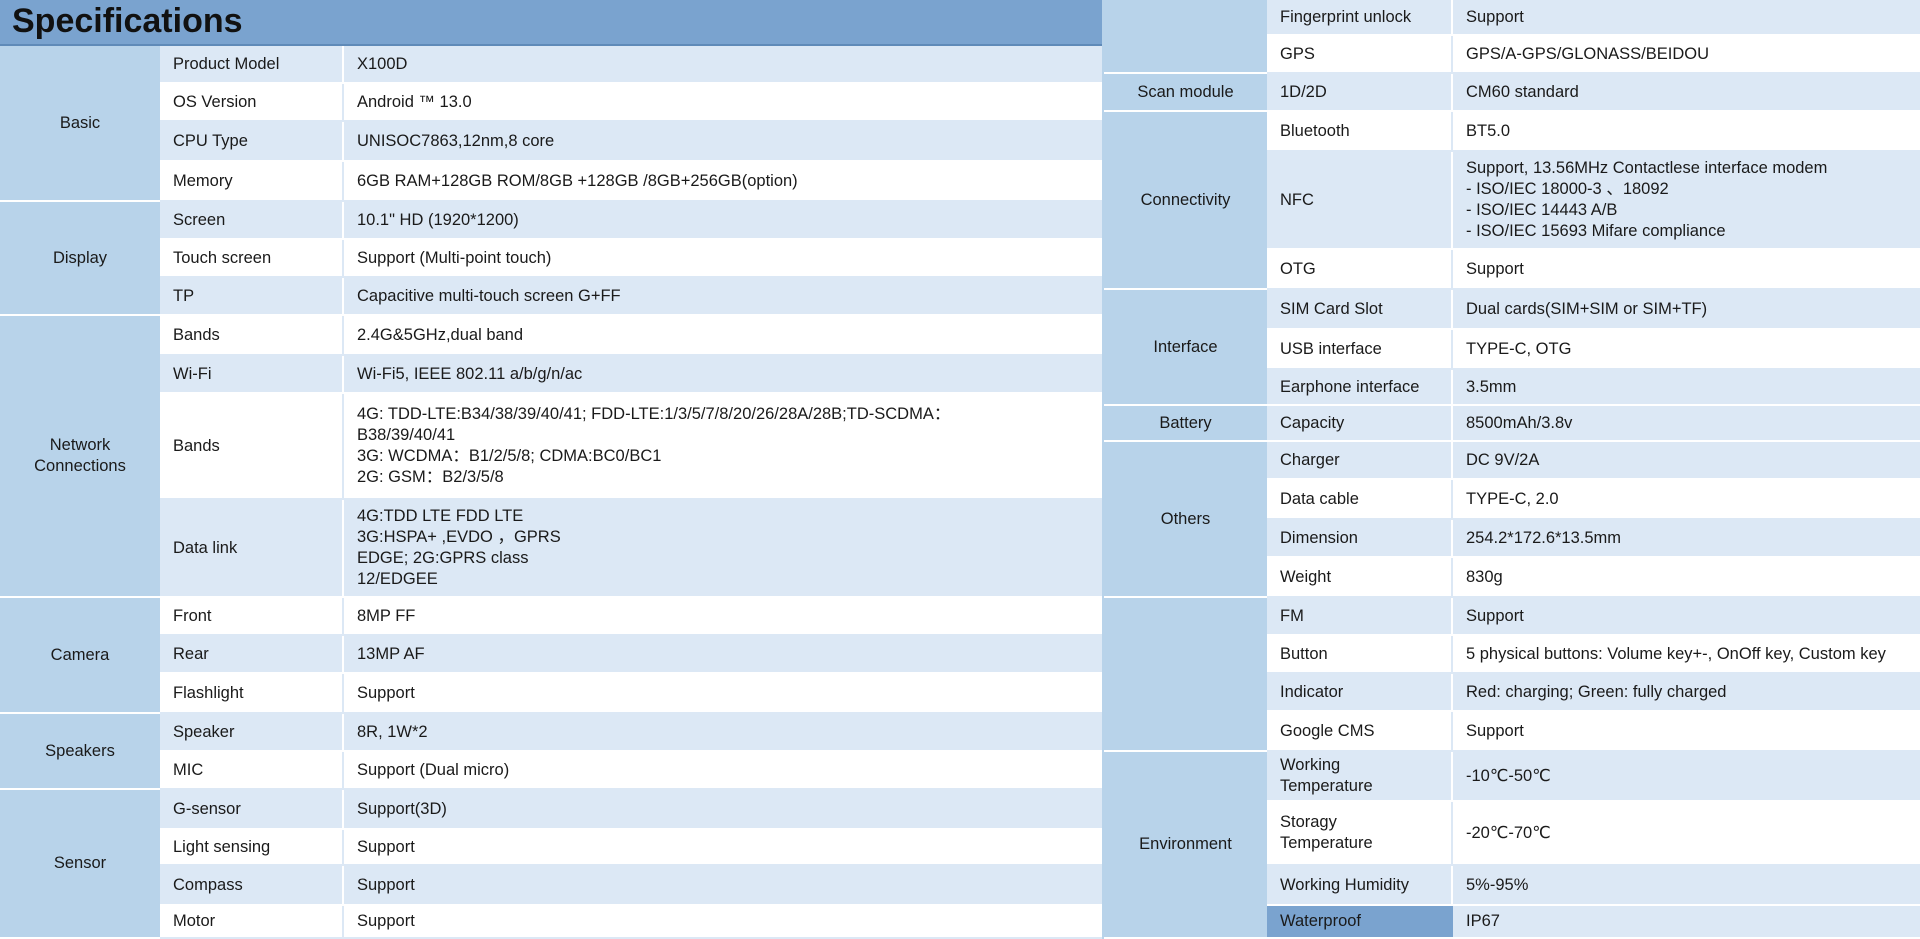  What do you see at coordinates (252, 297) in the screenshot?
I see `spec-label: TP` at bounding box center [252, 297].